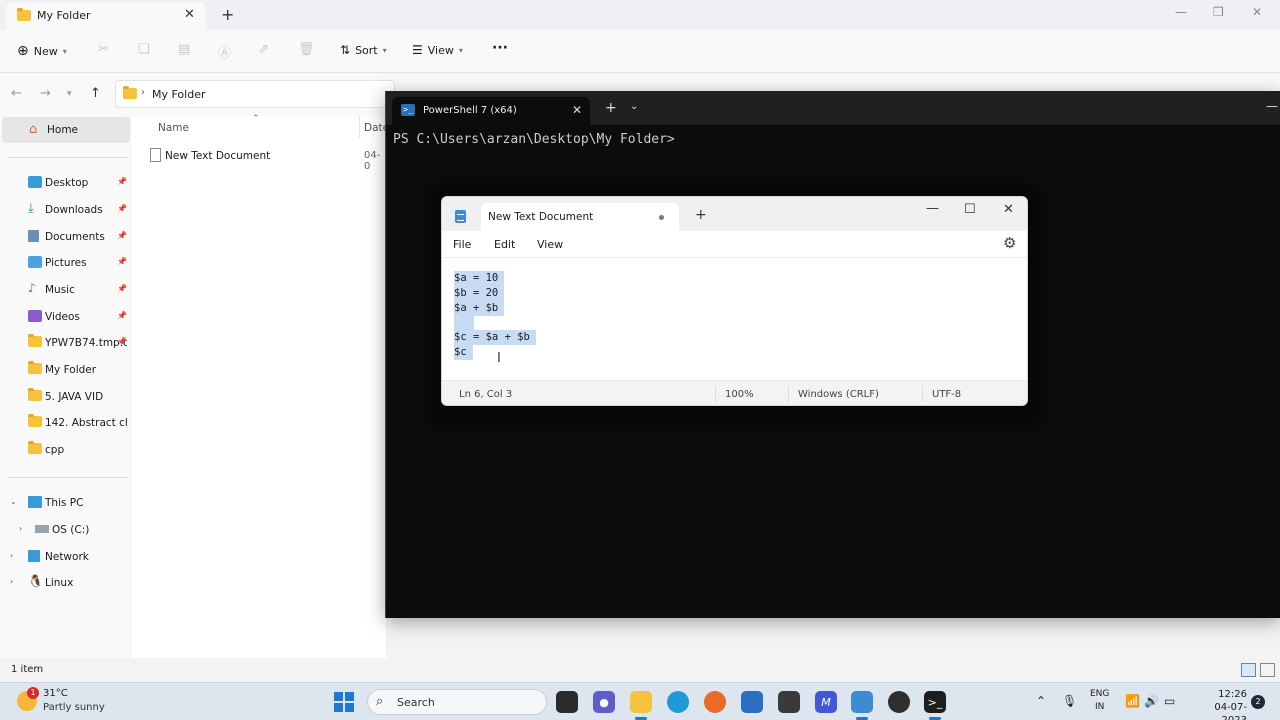 This screenshot has width=1280, height=720. What do you see at coordinates (65, 583) in the screenshot?
I see `sidebar-item-linux: › 🐧 Linux` at bounding box center [65, 583].